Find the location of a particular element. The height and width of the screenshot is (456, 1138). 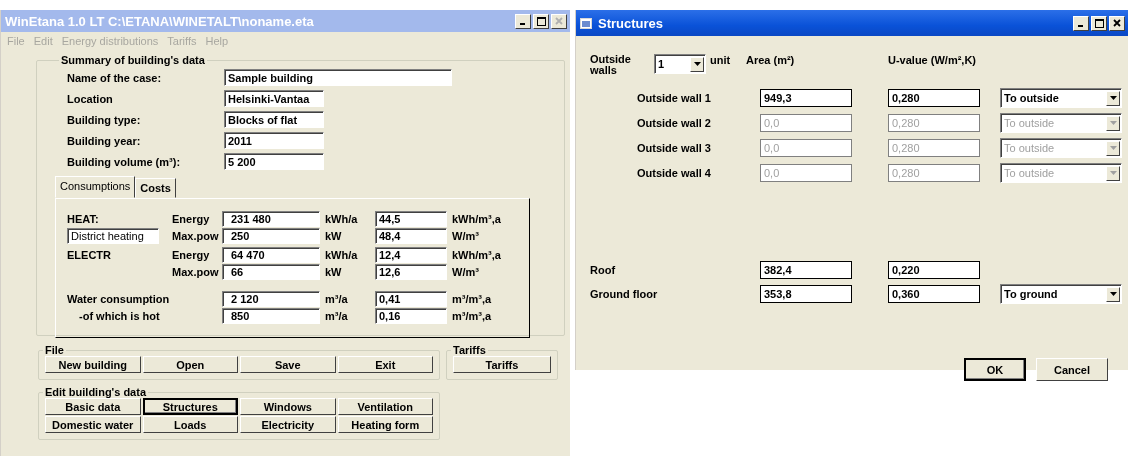

input-field: 12,4 is located at coordinates (411, 255).